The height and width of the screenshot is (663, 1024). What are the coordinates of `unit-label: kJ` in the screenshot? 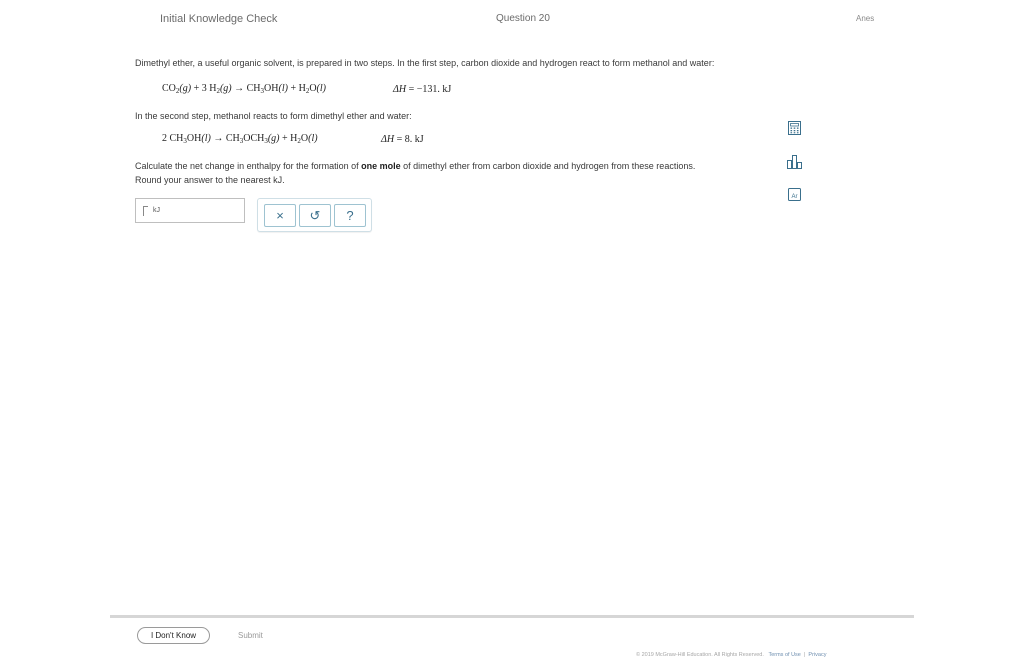 It's located at (156, 210).